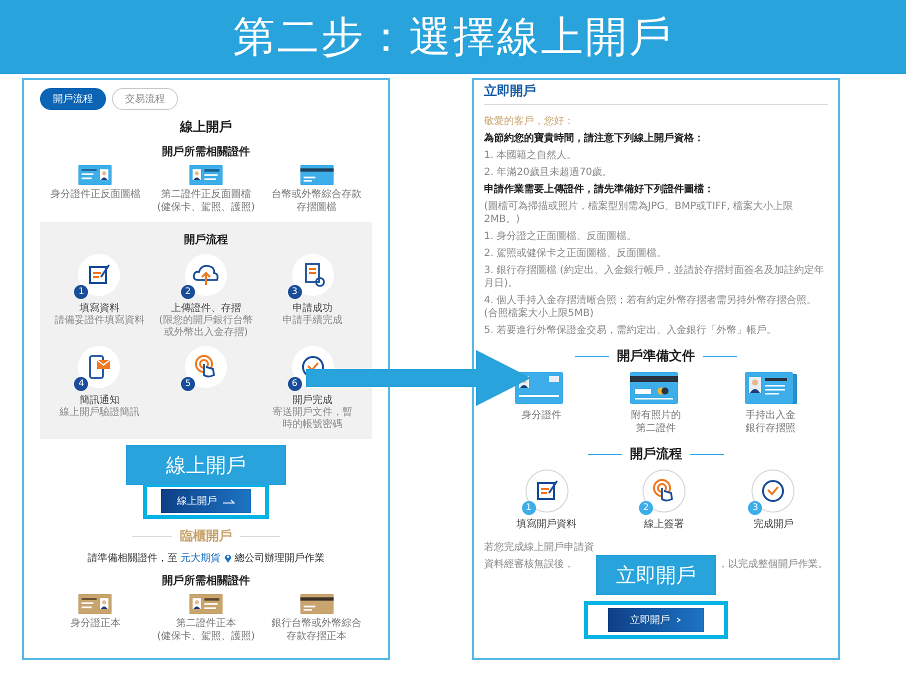 This screenshot has height=674, width=906. Describe the element at coordinates (531, 155) in the screenshot. I see `notice-text: 1. 本國籍之自然人。` at that location.